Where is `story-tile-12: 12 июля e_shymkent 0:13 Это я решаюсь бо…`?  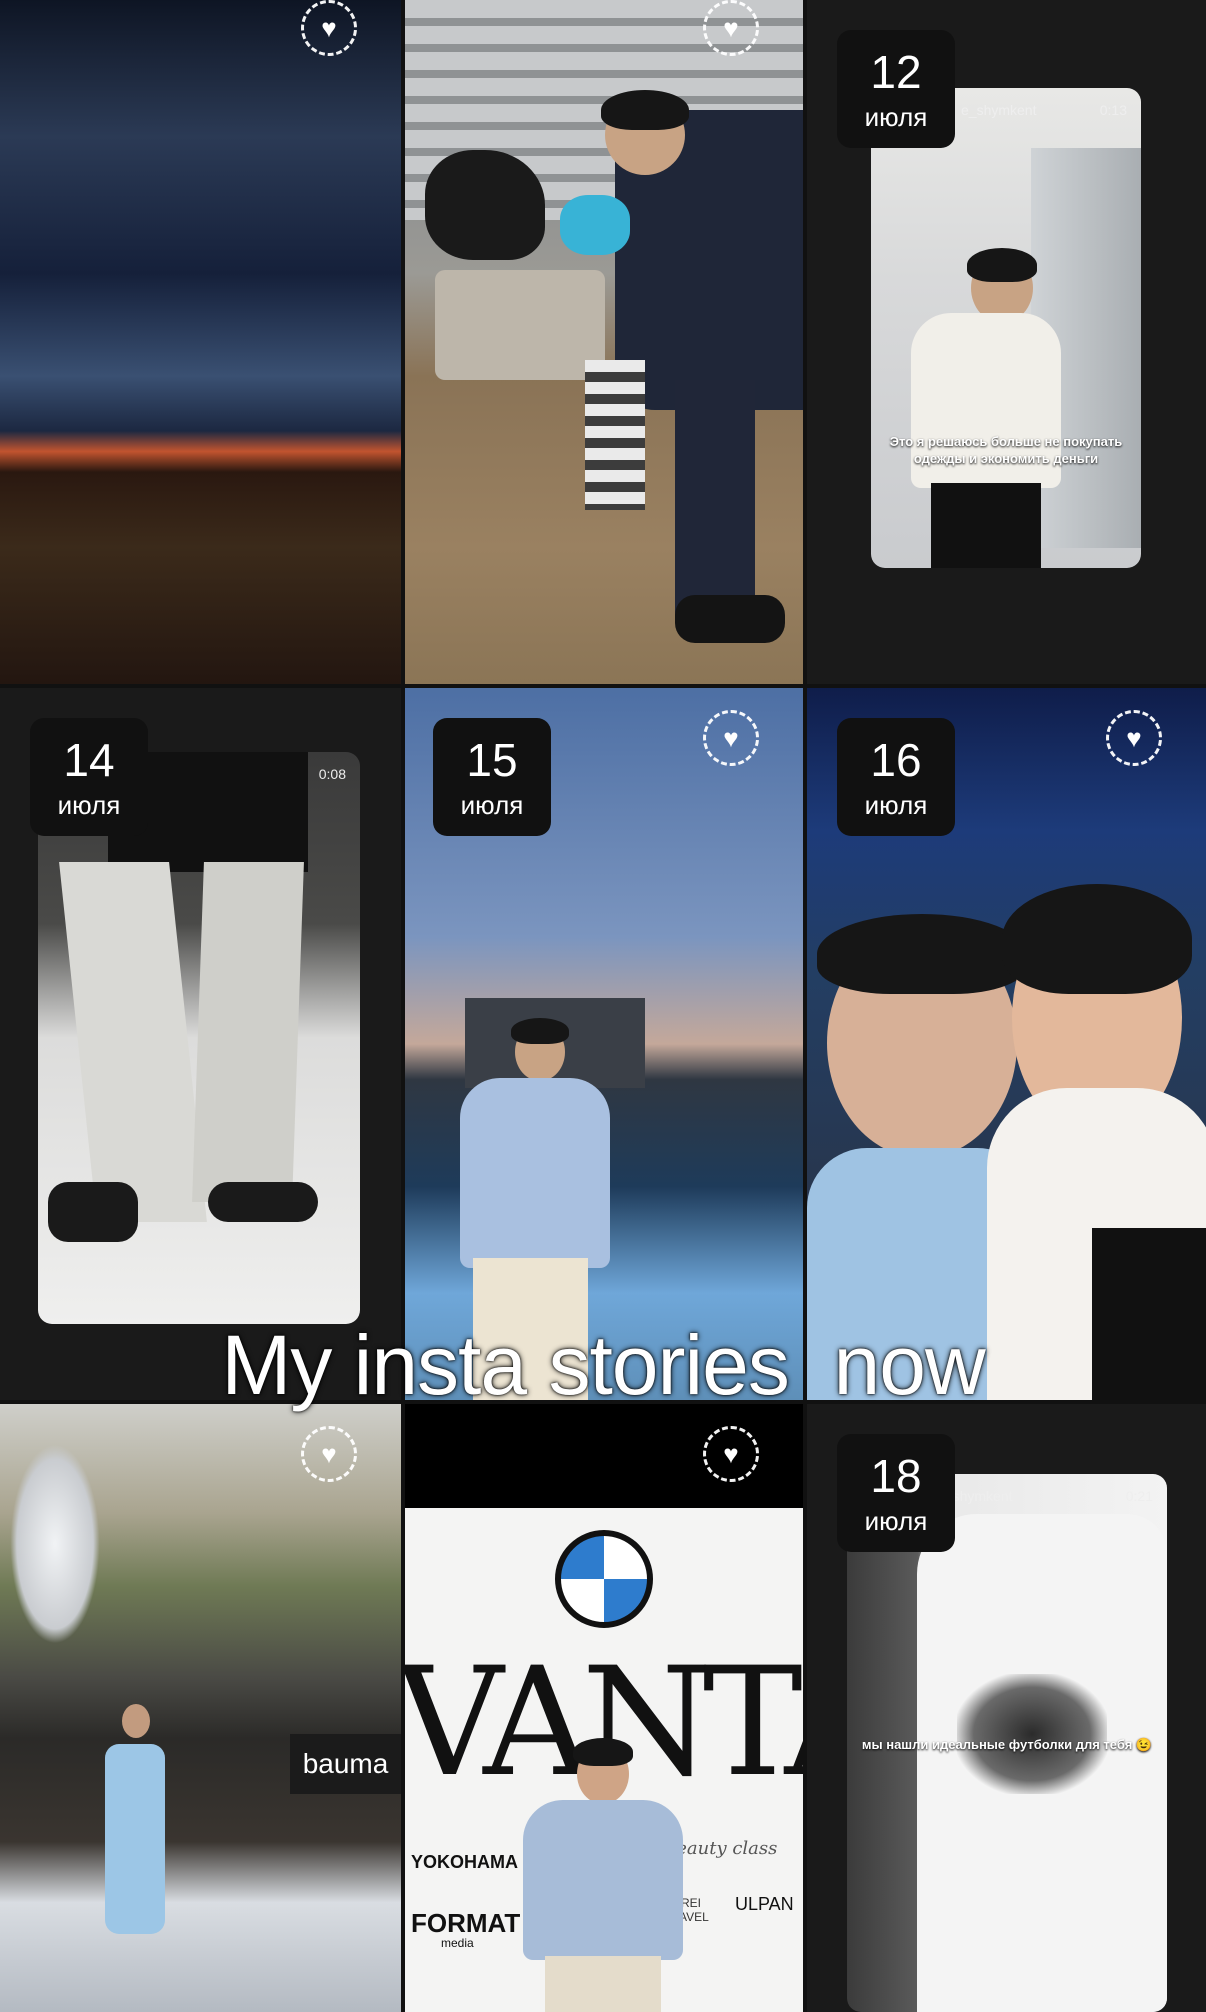
story-tile-12: 12 июля e_shymkent 0:13 Это я решаюсь бо… is located at coordinates (1006, 342).